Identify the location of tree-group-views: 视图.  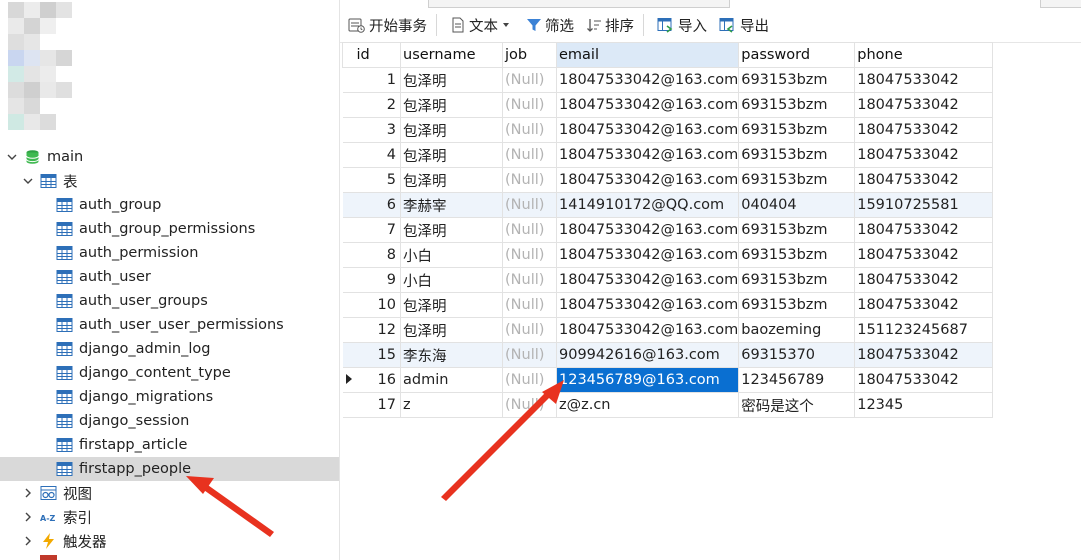
(170, 493).